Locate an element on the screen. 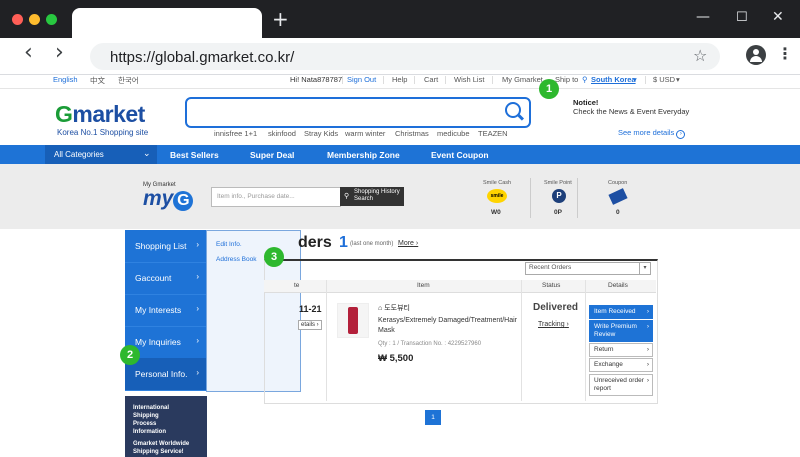 Image resolution: width=800 pixels, height=457 pixels. my-g-logo: my G is located at coordinates (168, 199).